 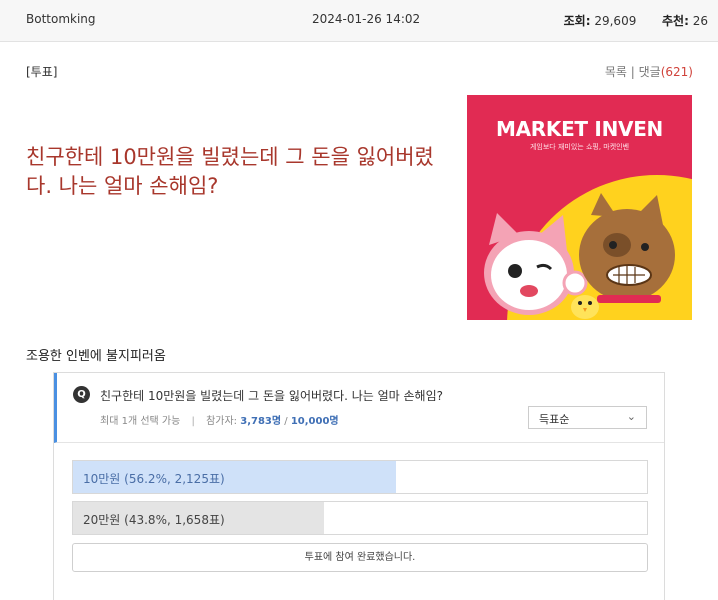 I want to click on banner-tagline: 게임보다 재미있는 쇼핑, 마켓인벤, so click(x=579, y=147).